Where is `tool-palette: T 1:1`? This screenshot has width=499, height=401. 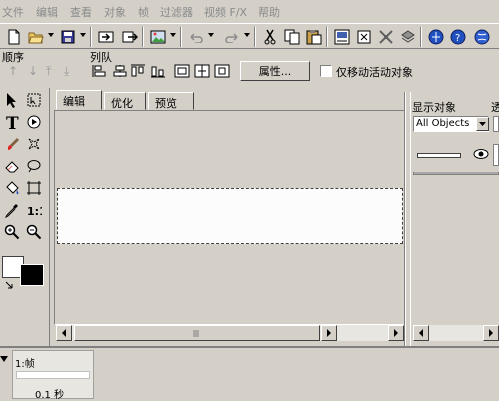 tool-palette: T 1:1 is located at coordinates (25, 217).